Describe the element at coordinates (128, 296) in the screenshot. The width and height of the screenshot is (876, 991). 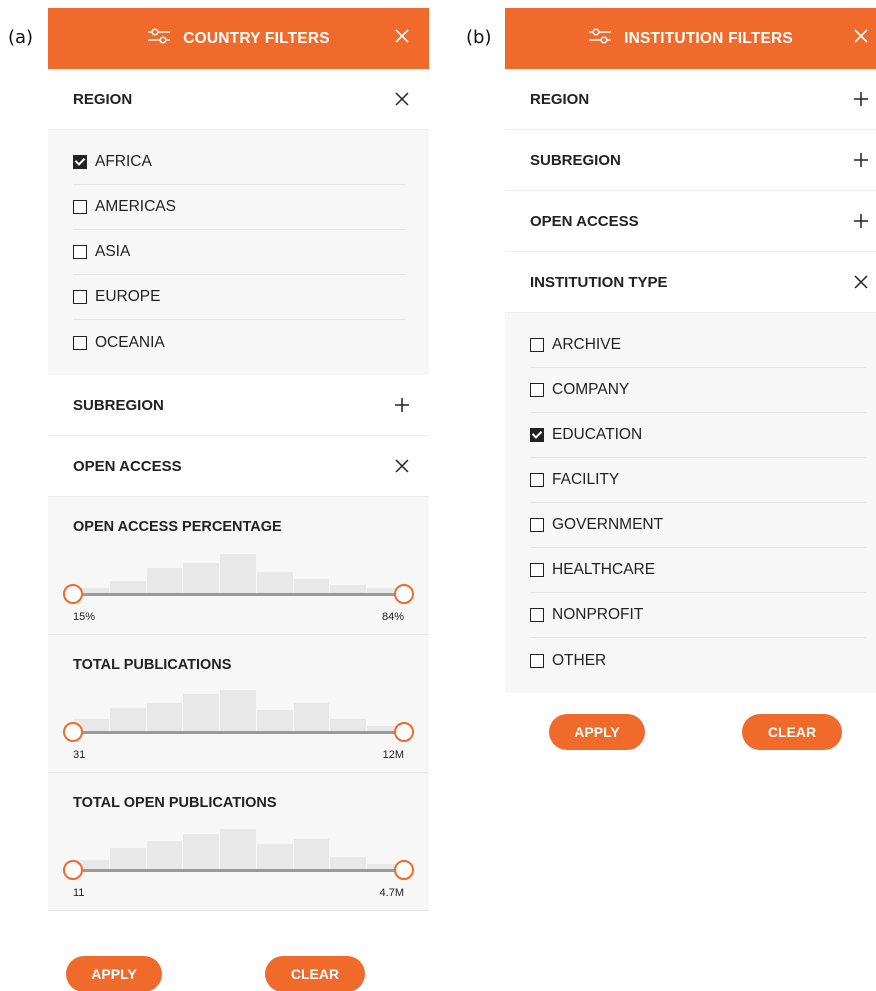
I see `checkbox-label: EUROPE` at that location.